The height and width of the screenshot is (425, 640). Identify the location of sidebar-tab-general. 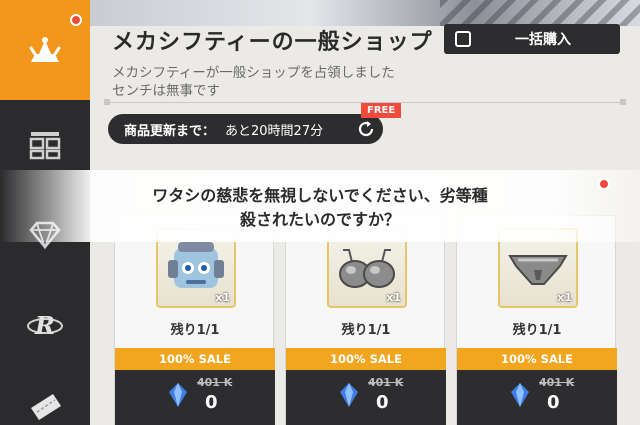
(45, 145).